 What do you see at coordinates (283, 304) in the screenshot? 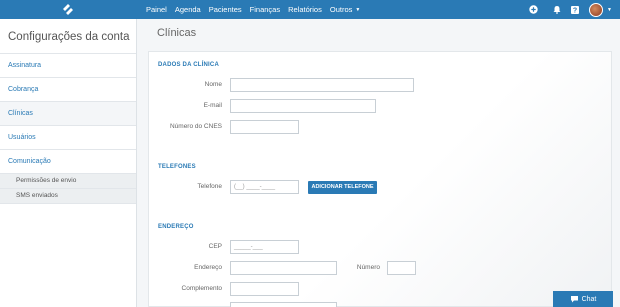
I see `next-input-partial` at bounding box center [283, 304].